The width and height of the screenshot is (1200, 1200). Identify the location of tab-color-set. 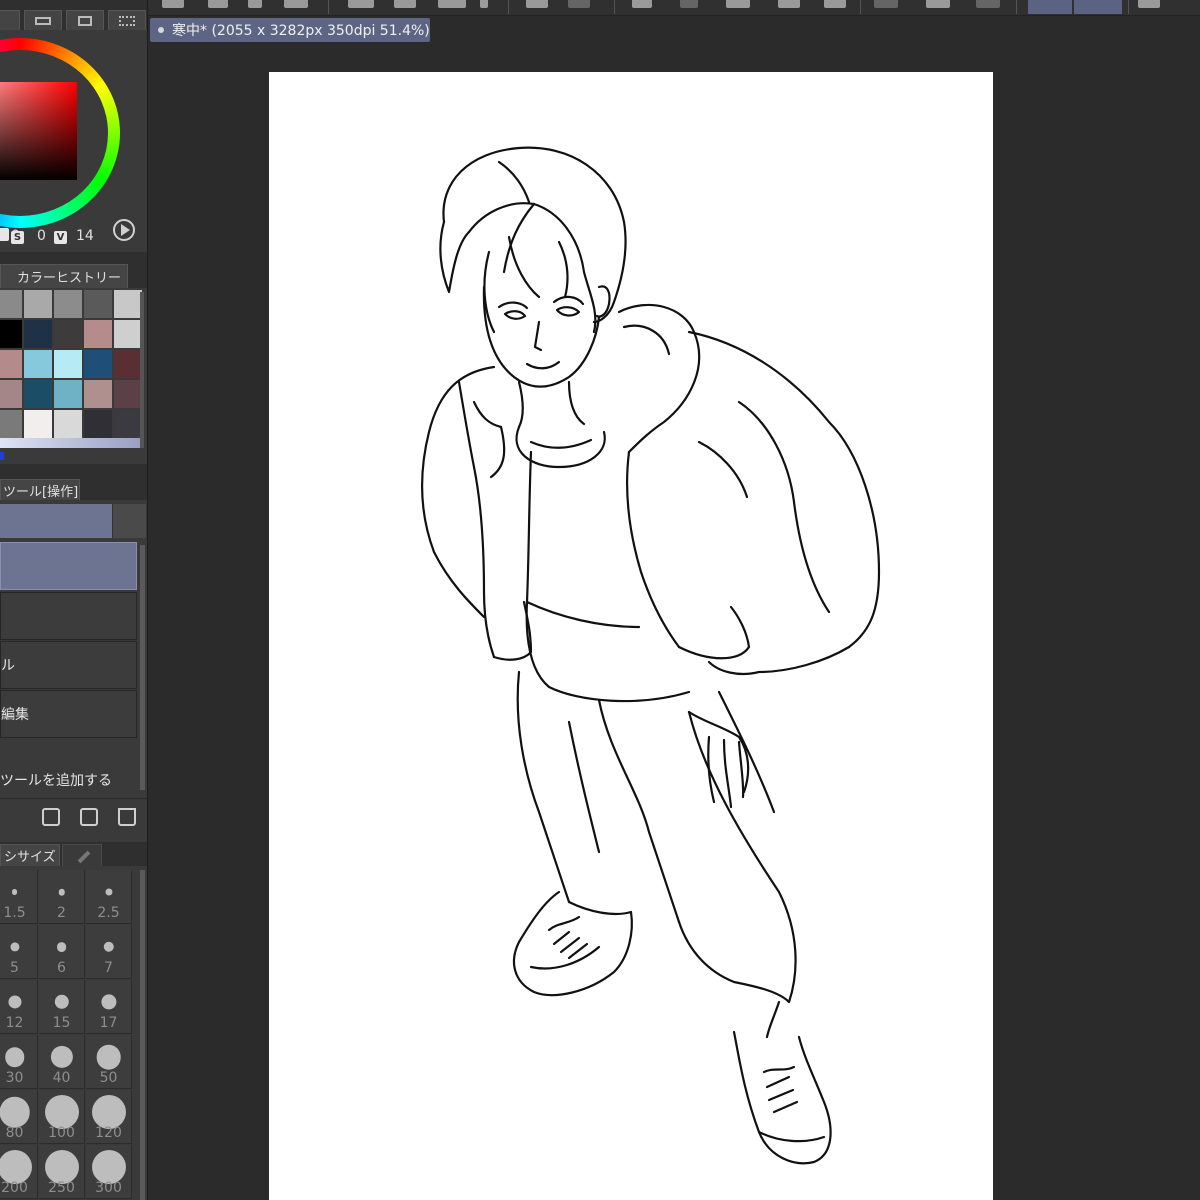
(43, 20).